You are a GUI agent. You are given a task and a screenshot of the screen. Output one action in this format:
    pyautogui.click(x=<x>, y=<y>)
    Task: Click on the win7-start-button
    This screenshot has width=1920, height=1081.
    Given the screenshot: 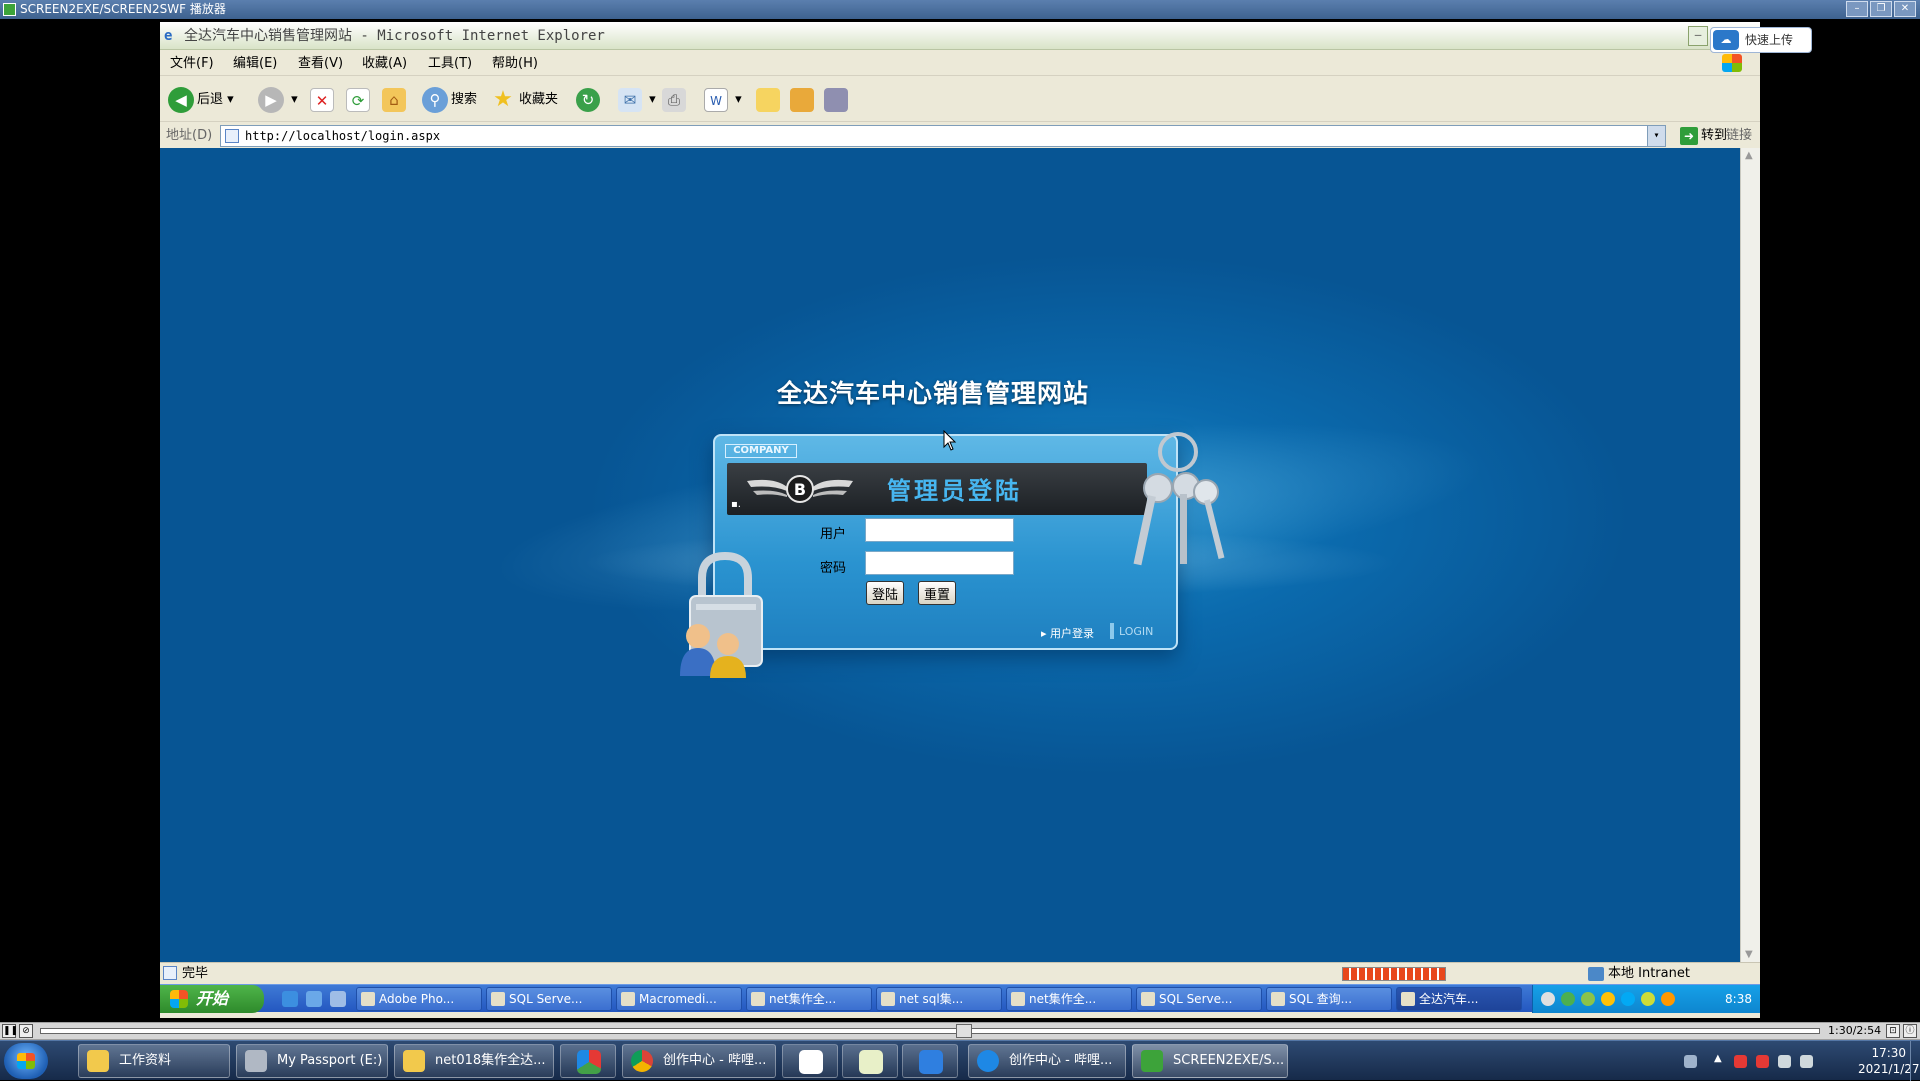 What is the action you would take?
    pyautogui.click(x=26, y=1061)
    